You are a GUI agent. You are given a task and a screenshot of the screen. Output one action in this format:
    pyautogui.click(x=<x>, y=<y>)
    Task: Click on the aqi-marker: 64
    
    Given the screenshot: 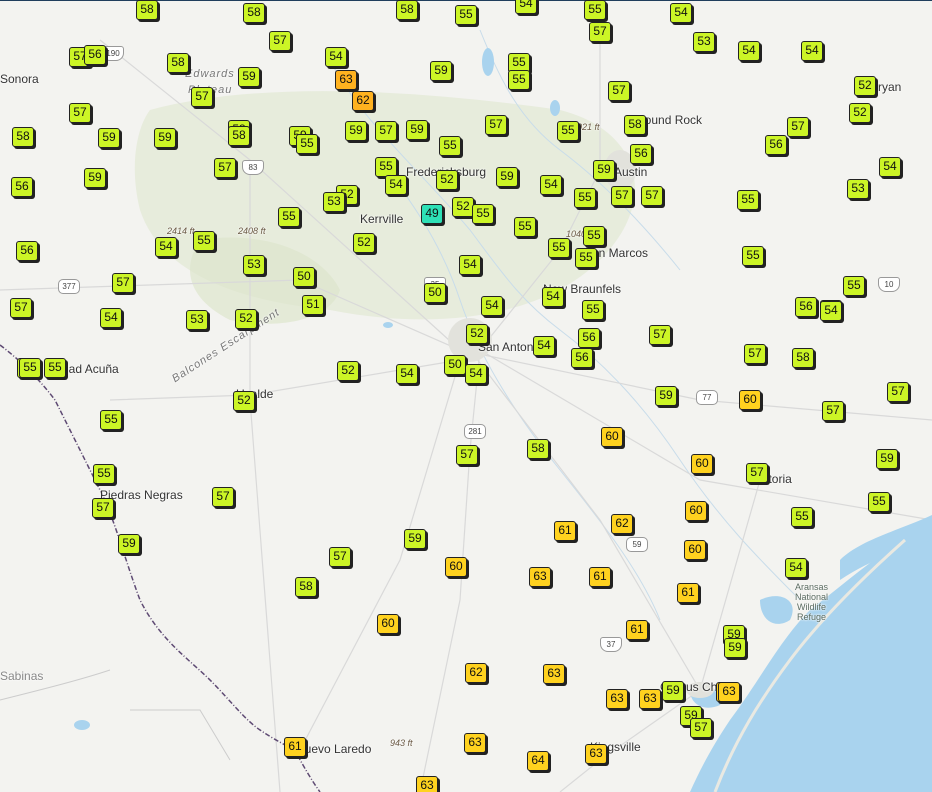 What is the action you would take?
    pyautogui.click(x=538, y=761)
    